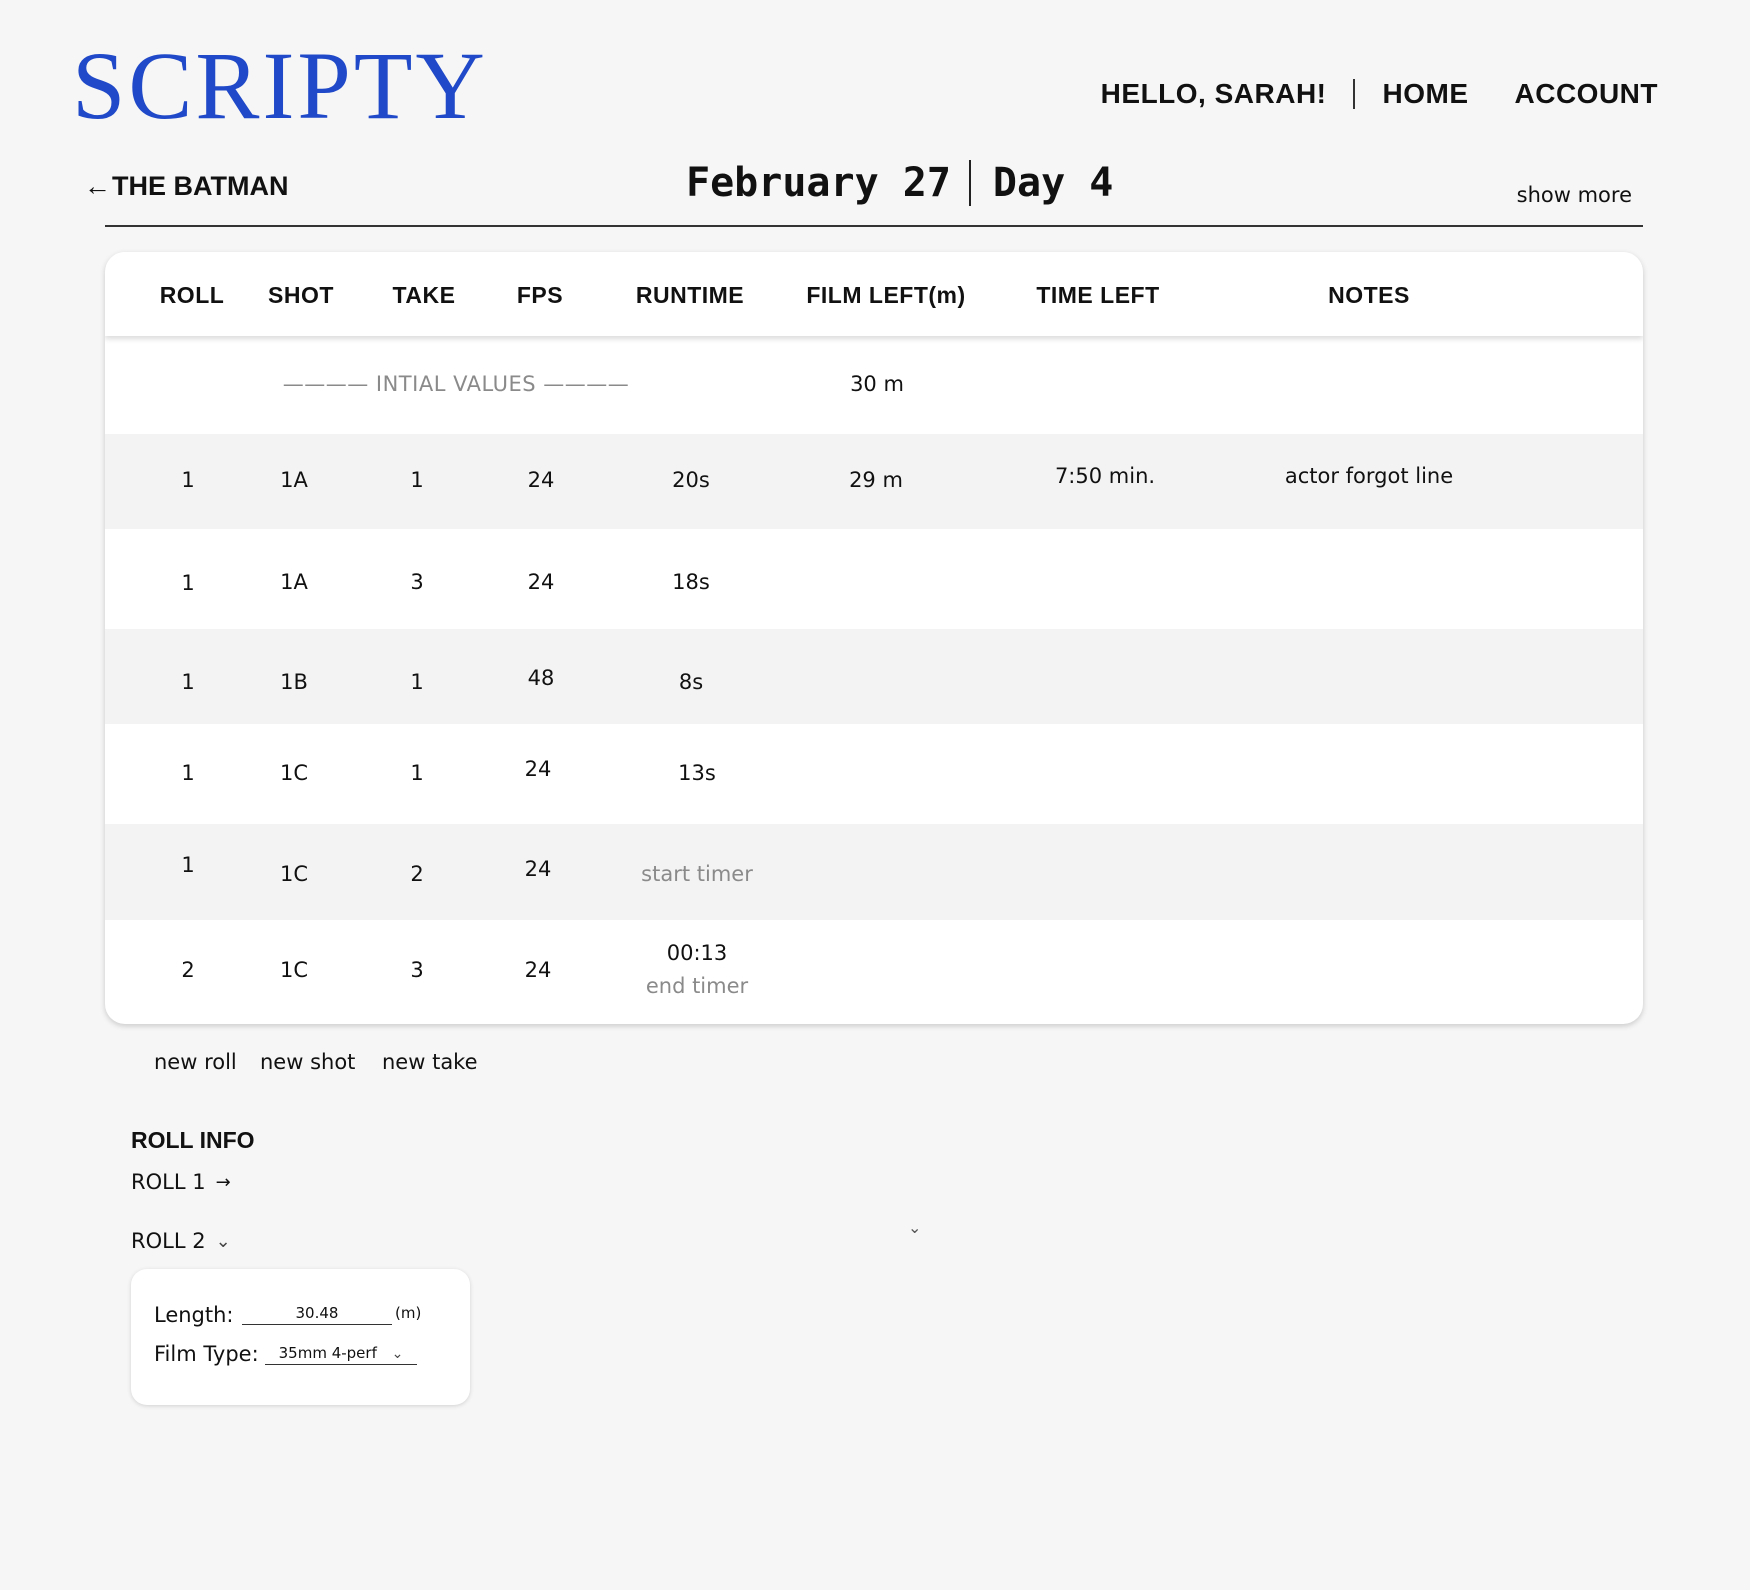  Describe the element at coordinates (408, 1313) in the screenshot. I see `length-unit: (m)` at that location.